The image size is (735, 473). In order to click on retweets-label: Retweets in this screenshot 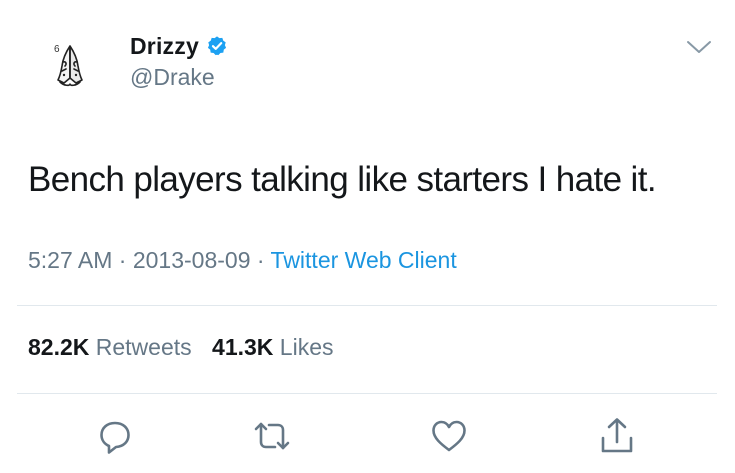, I will do `click(143, 347)`.